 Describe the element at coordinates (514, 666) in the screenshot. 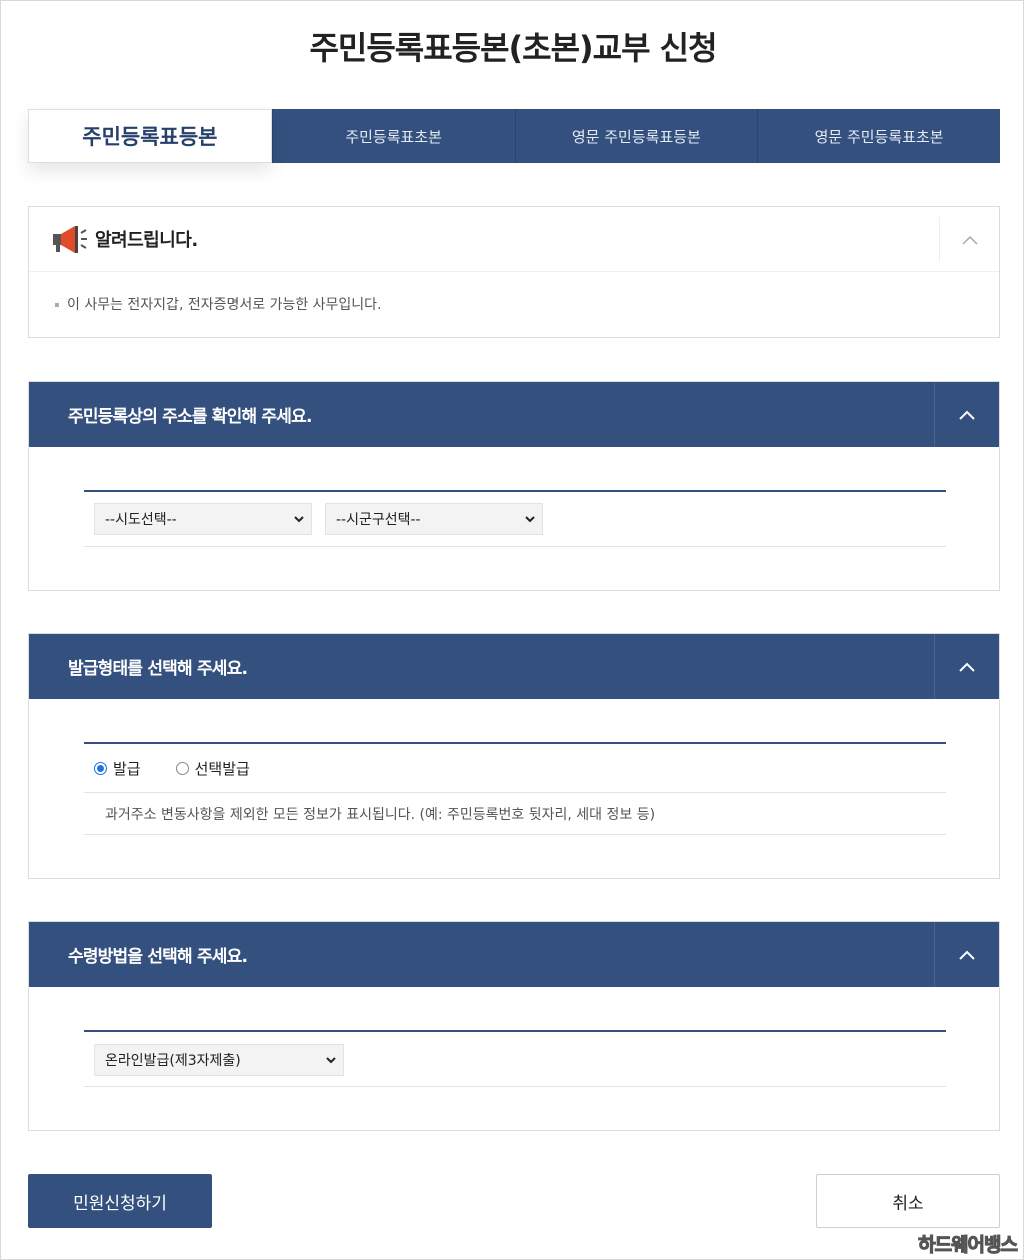

I see `issue-type-section-header: 발급형태를 선택해 주세요.` at that location.